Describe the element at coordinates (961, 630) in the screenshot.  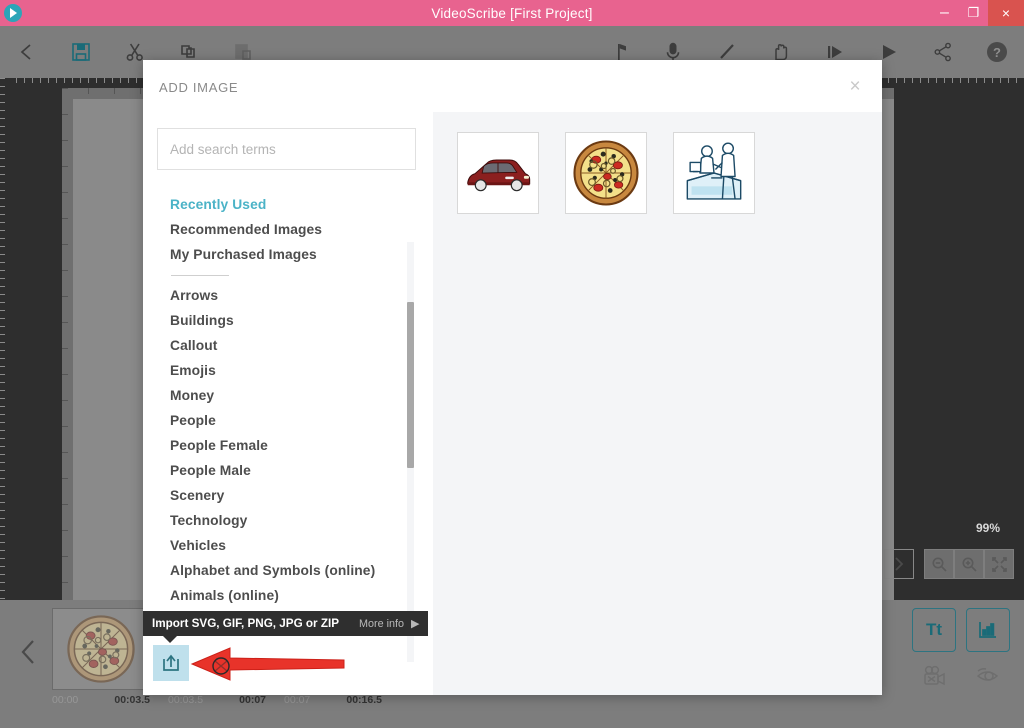
I see `bottom-tools-row-1: Tt` at that location.